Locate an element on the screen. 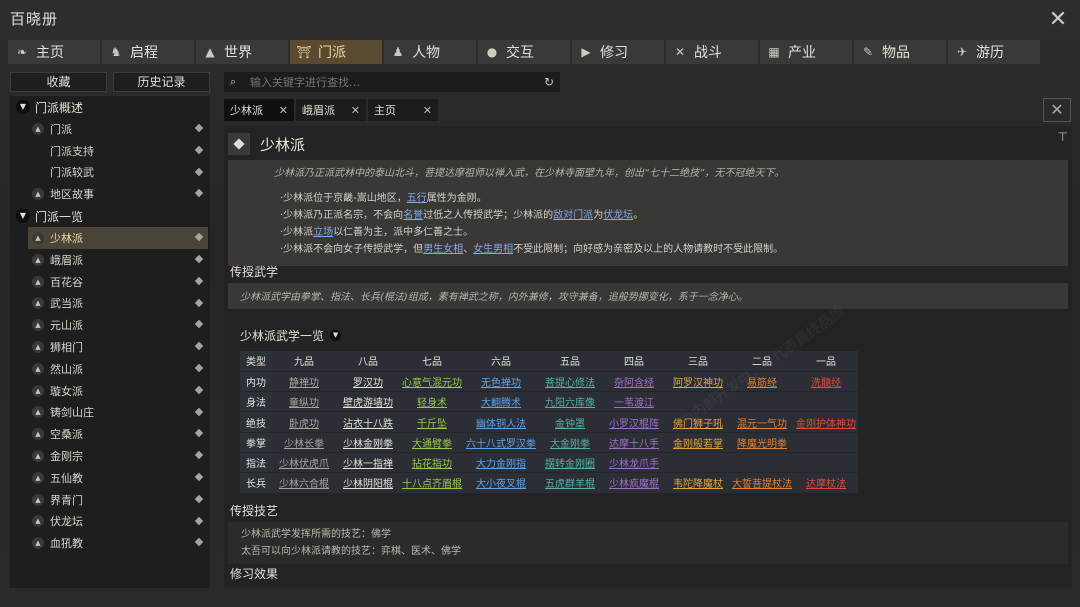  nav-tab-10: ✈ 游历 is located at coordinates (994, 52).